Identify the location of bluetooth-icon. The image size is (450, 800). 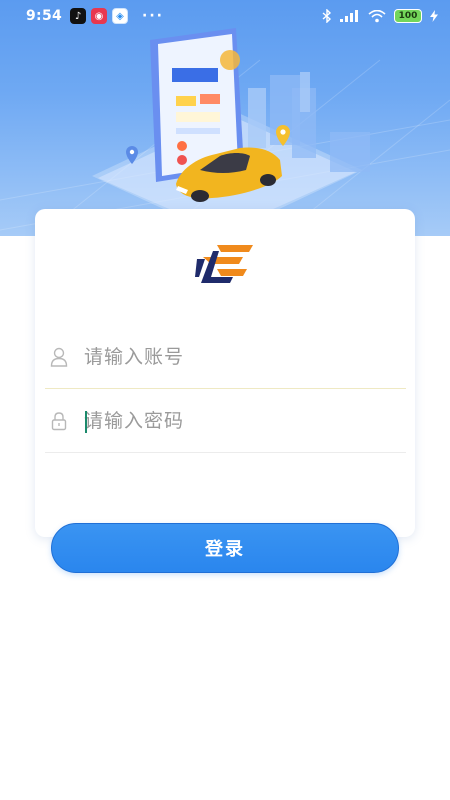
(327, 16).